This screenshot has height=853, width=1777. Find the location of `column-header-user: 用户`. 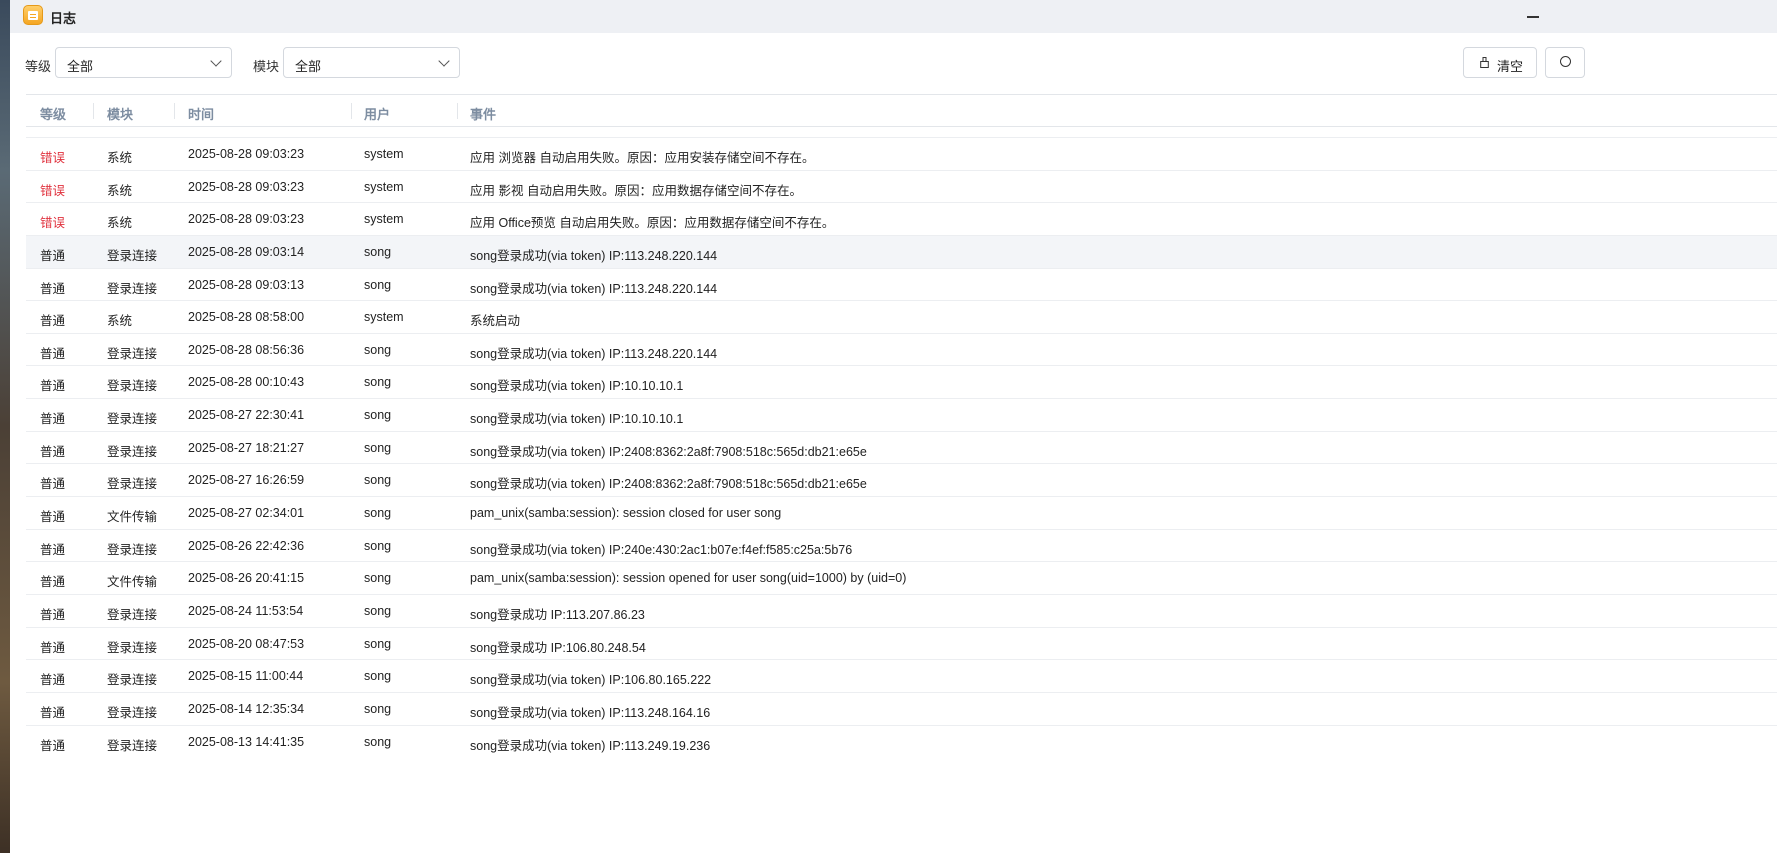

column-header-user: 用户 is located at coordinates (377, 113).